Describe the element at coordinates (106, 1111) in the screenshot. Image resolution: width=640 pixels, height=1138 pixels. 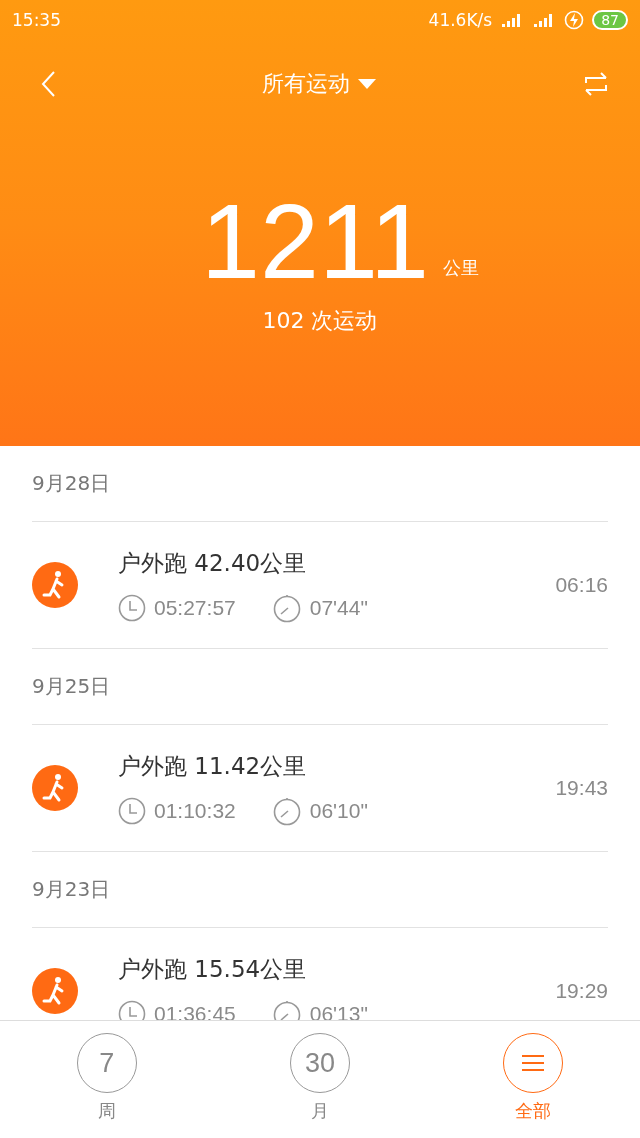
I see `tab-label: 周` at that location.